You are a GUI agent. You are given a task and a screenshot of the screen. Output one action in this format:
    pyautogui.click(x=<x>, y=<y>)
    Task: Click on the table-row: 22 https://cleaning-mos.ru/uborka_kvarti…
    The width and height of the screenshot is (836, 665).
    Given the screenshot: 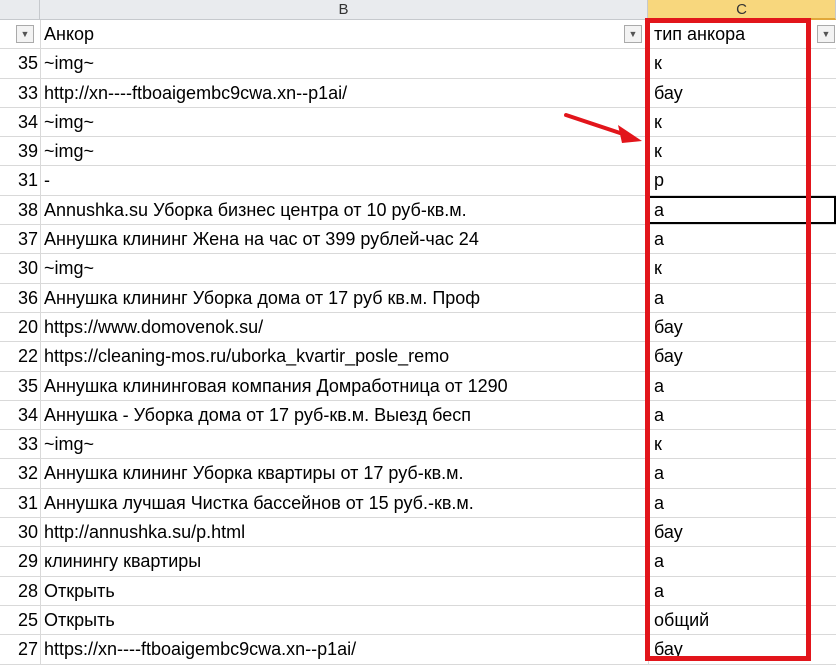 What is the action you would take?
    pyautogui.click(x=418, y=357)
    